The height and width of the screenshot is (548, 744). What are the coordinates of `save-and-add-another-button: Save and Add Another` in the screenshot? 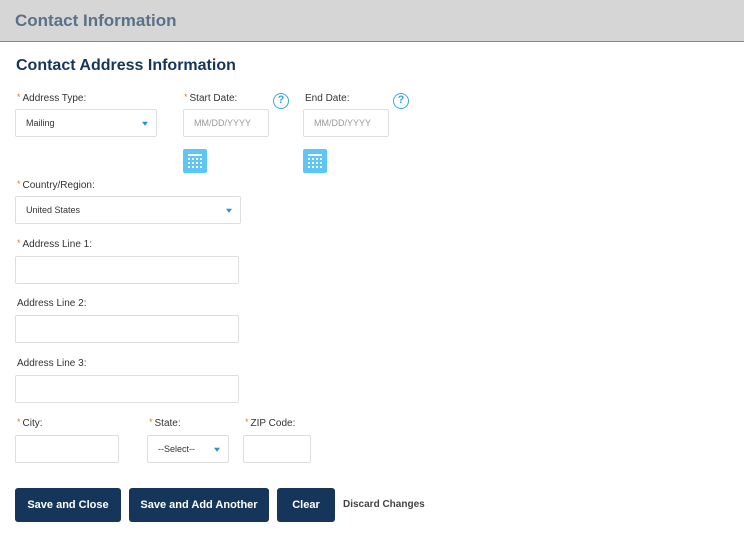 It's located at (199, 505).